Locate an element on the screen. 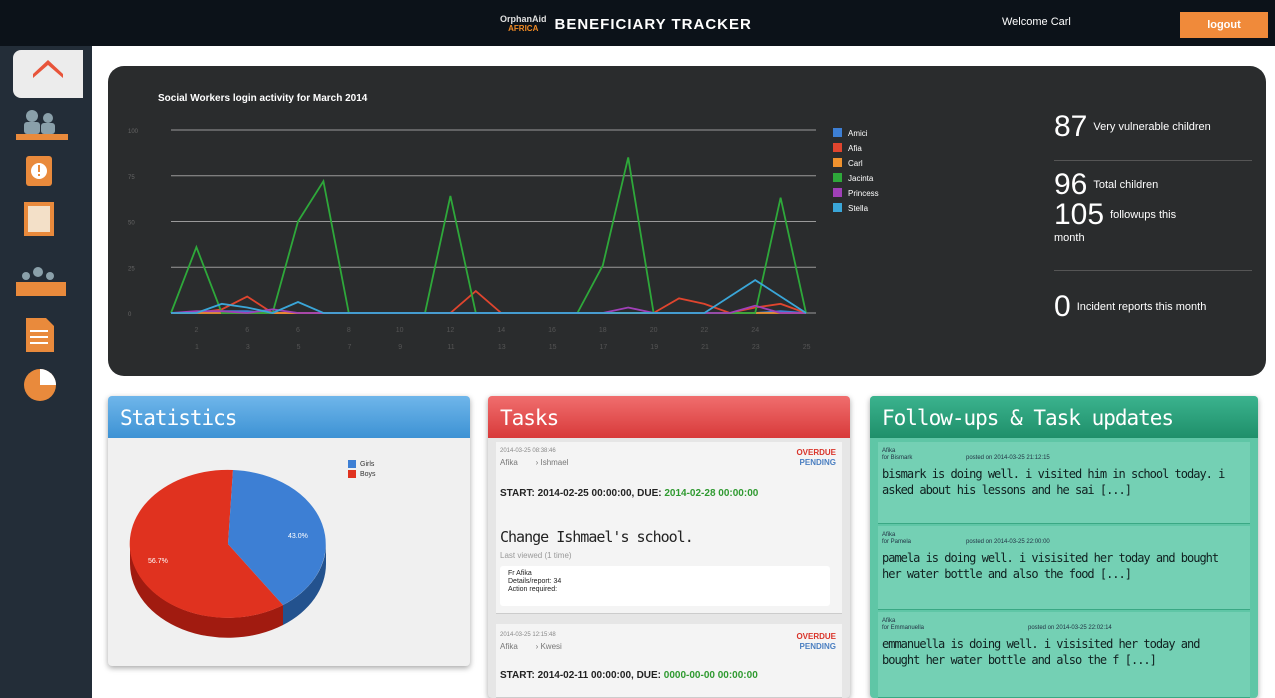  sidebar-item-reports is located at coordinates (43, 335).